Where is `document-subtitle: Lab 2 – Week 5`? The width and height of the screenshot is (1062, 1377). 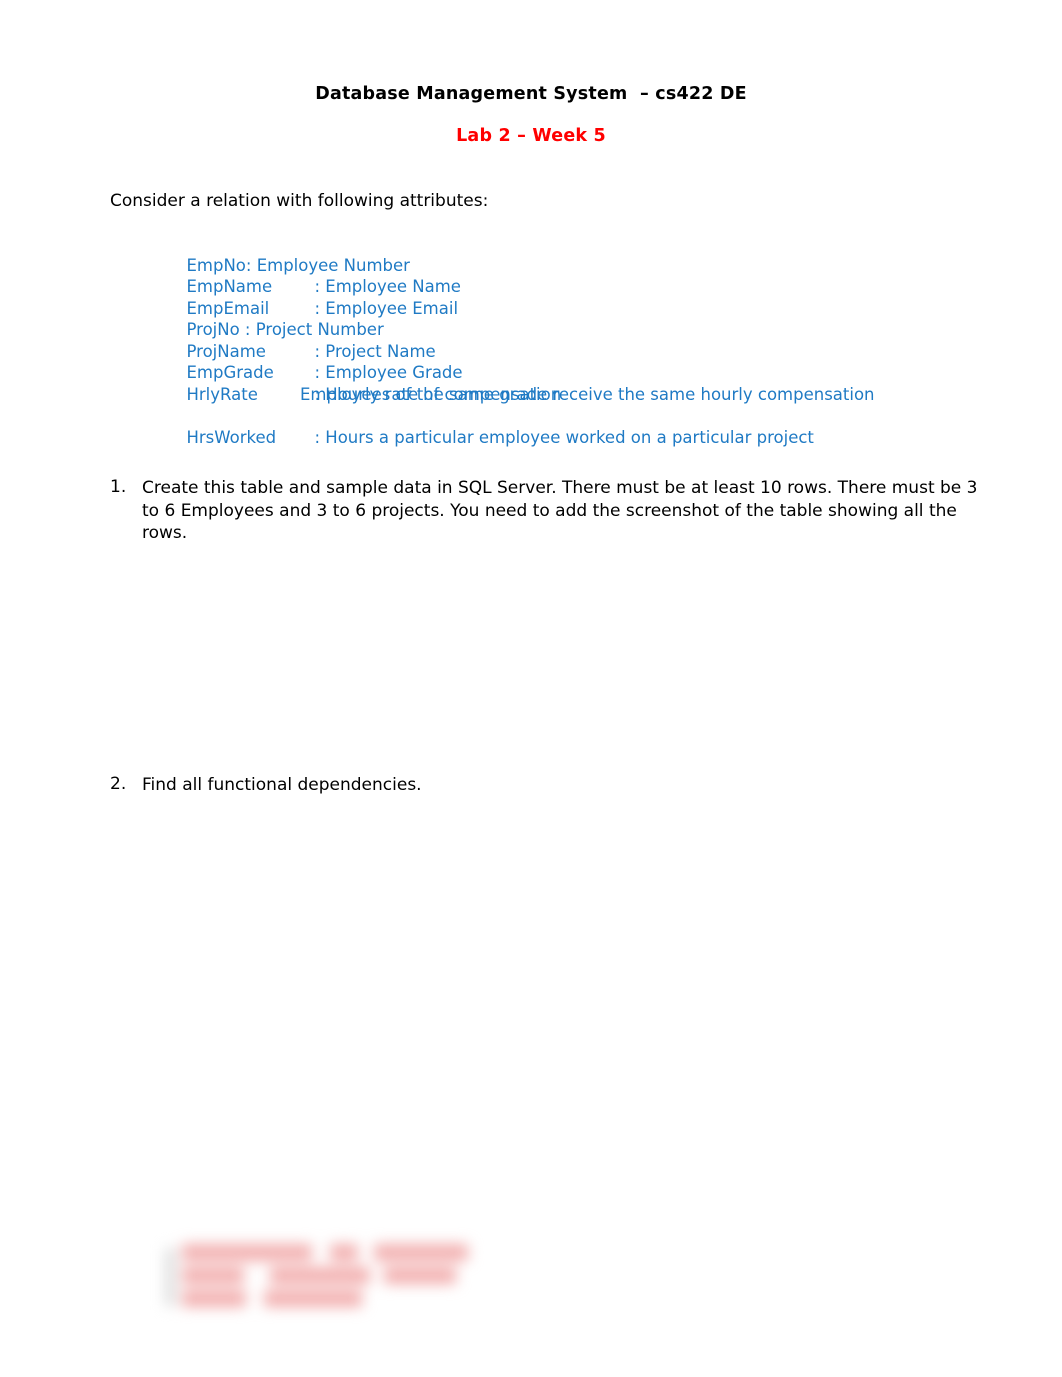
document-subtitle: Lab 2 – Week 5 is located at coordinates (531, 136).